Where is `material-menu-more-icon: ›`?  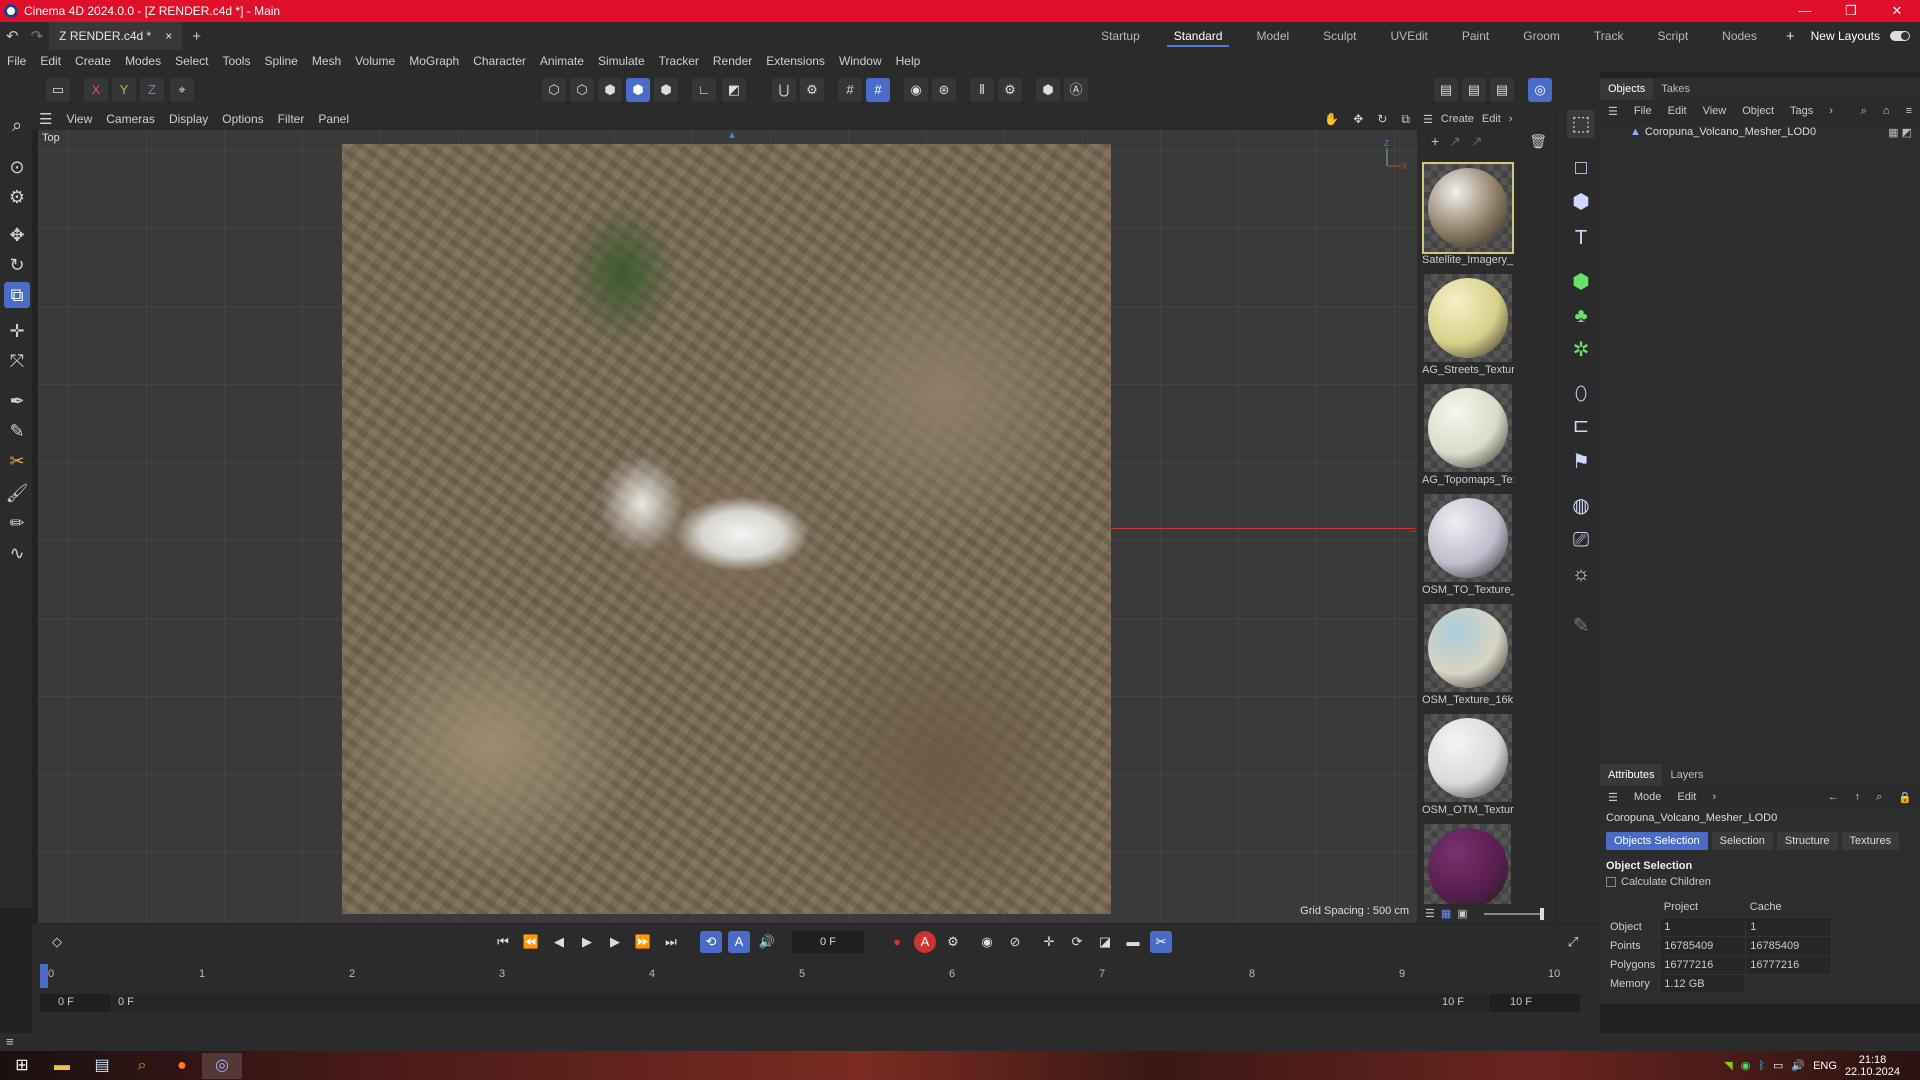
material-menu-more-icon: › is located at coordinates (1511, 119).